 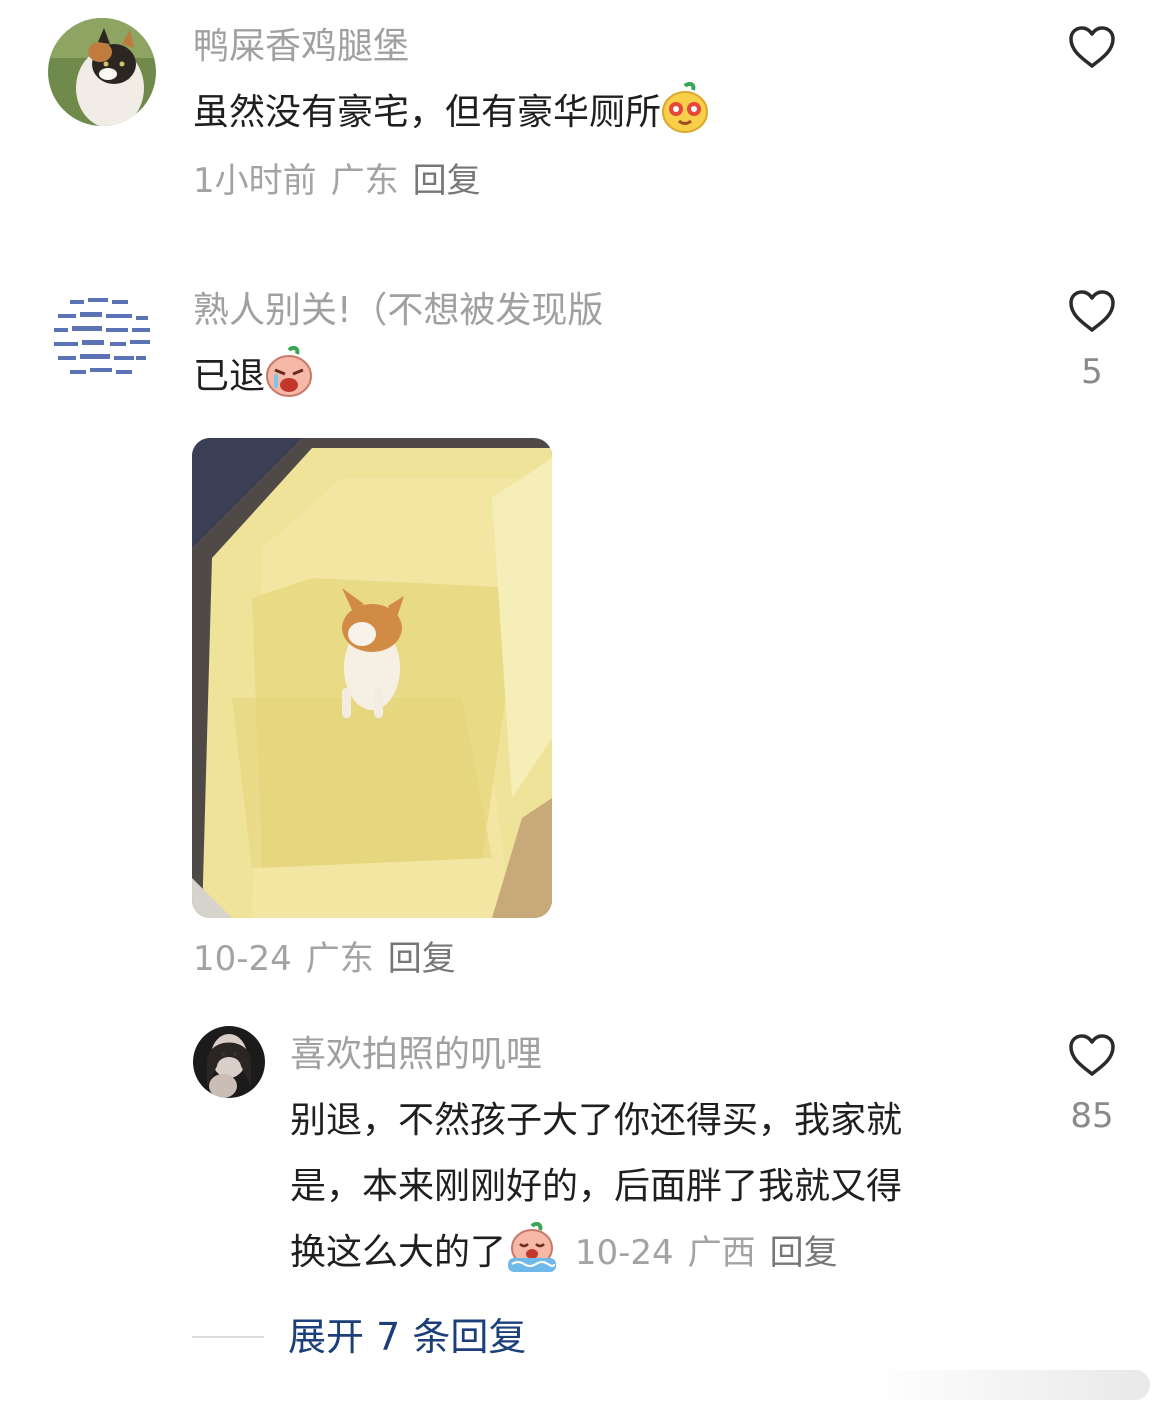 What do you see at coordinates (407, 1337) in the screenshot?
I see `expand-replies-link: 展开 7 条回复` at bounding box center [407, 1337].